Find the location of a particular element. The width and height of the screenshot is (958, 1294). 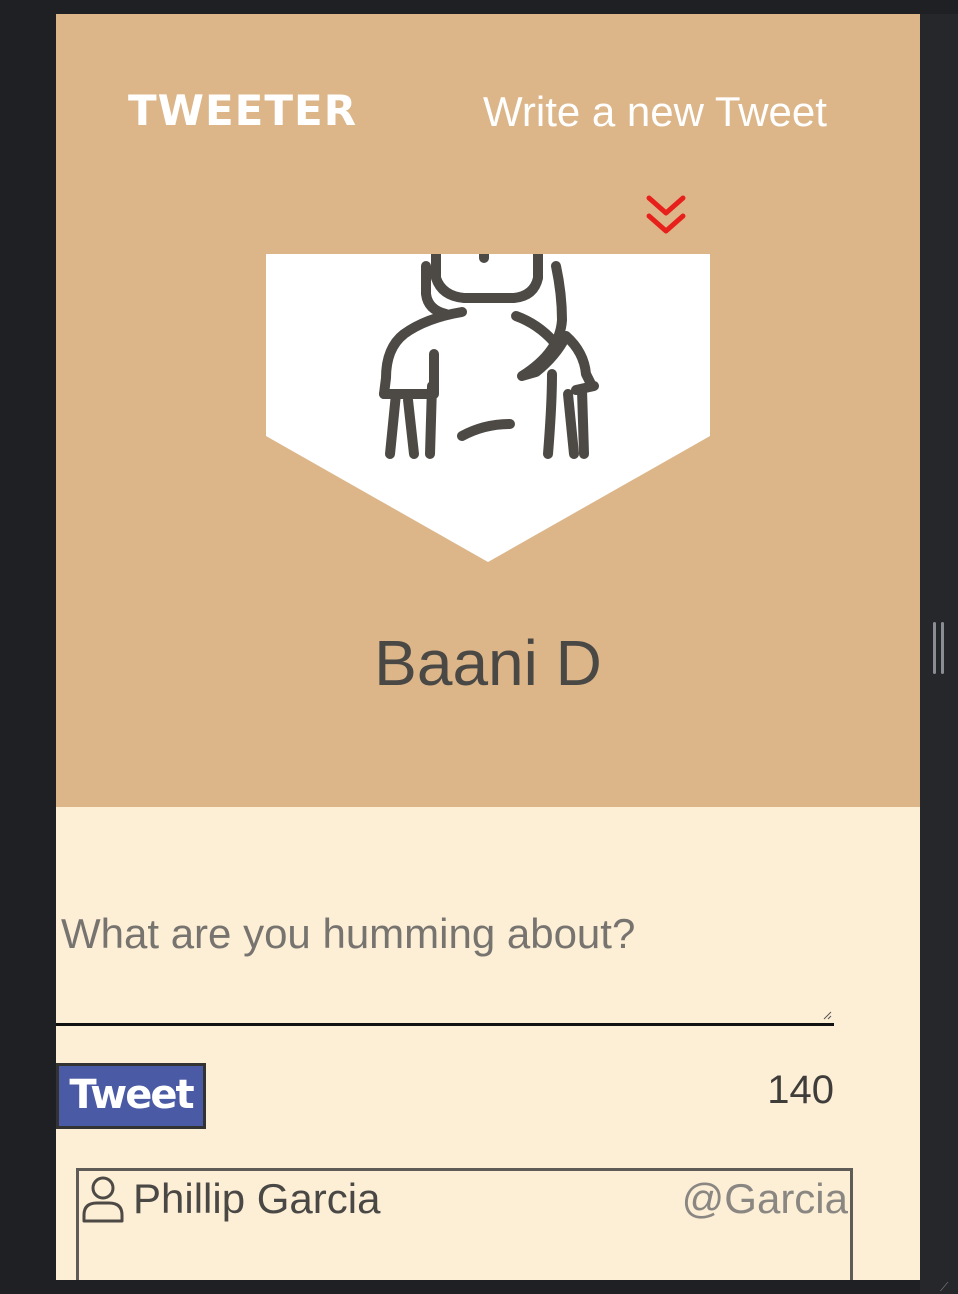

profile-avatar-image is located at coordinates (488, 408).